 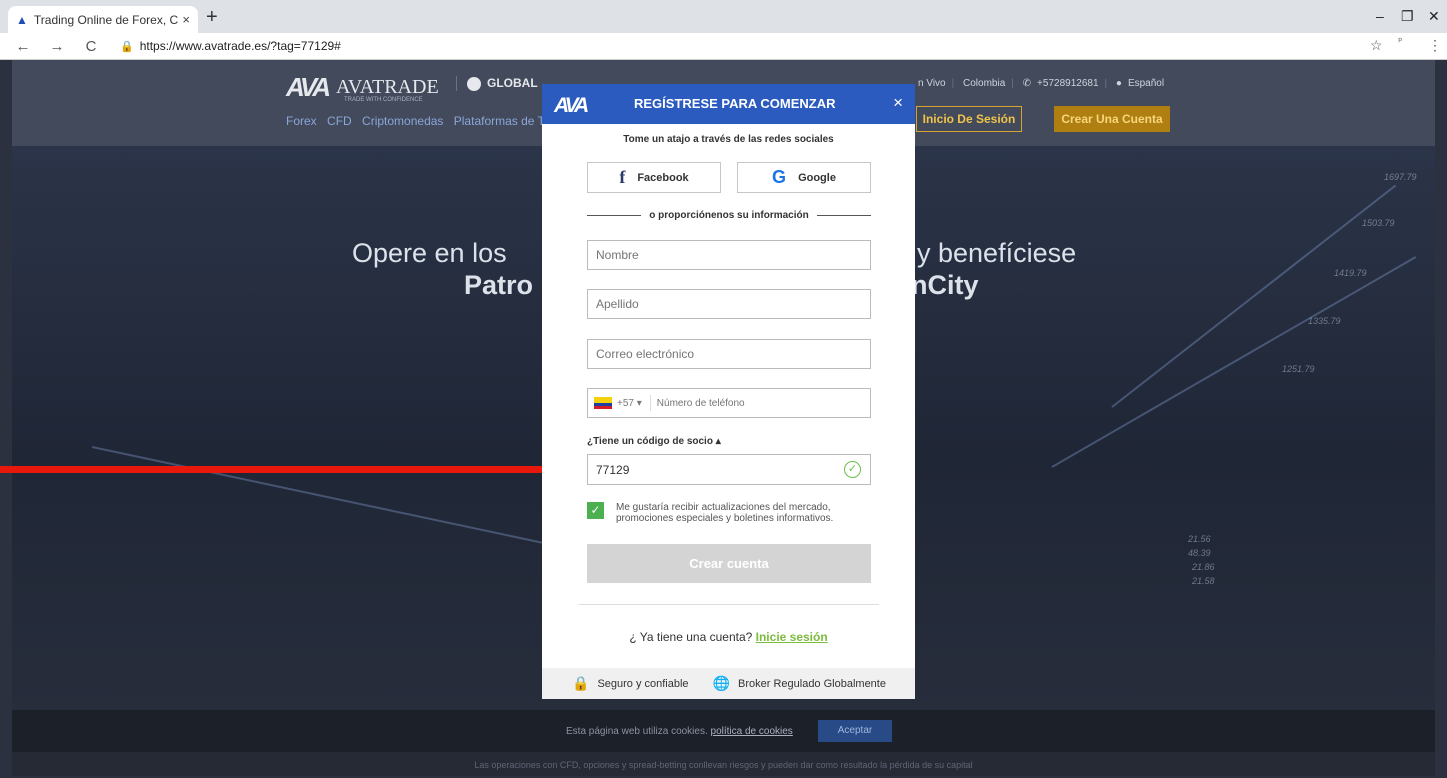 What do you see at coordinates (643, 683) in the screenshot?
I see `secure-text: Seguro y confiable` at bounding box center [643, 683].